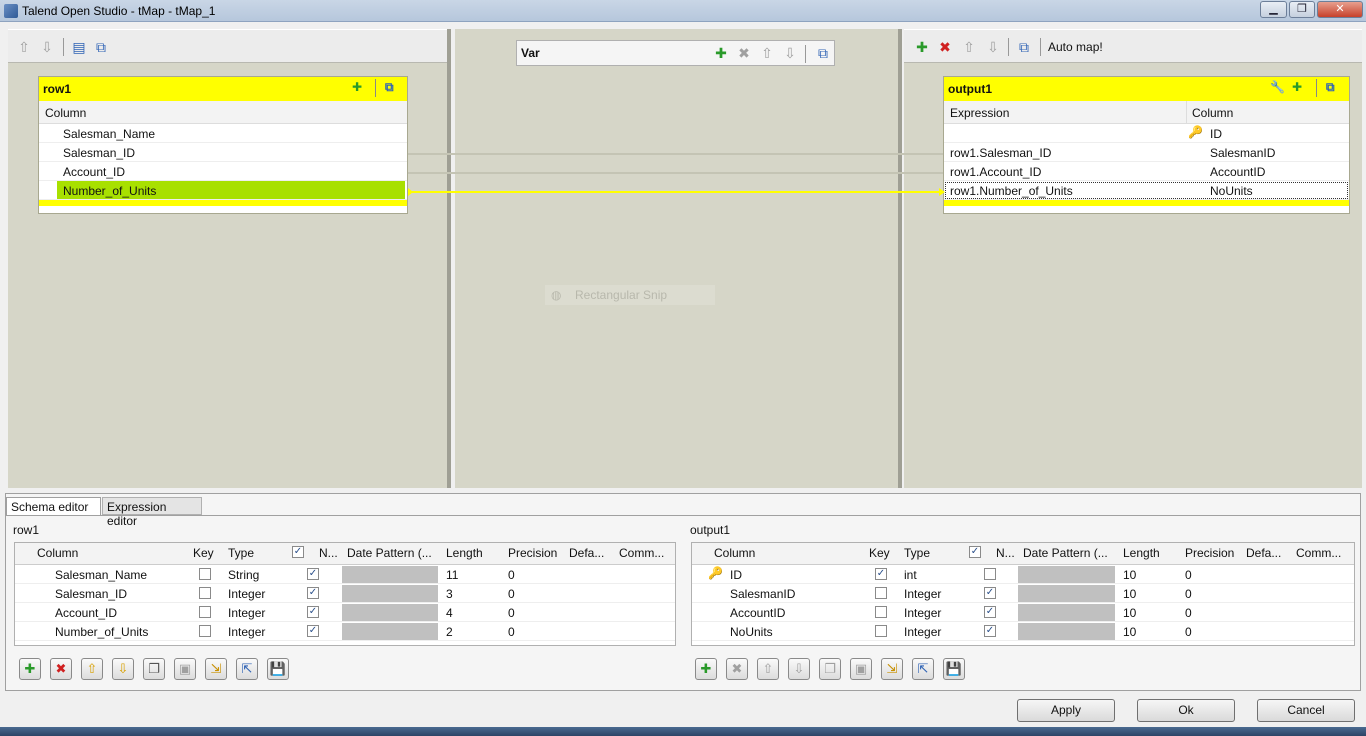 The height and width of the screenshot is (736, 1366). I want to click on table-row: Account_ID Integer ✓ 4 0, so click(345, 612).